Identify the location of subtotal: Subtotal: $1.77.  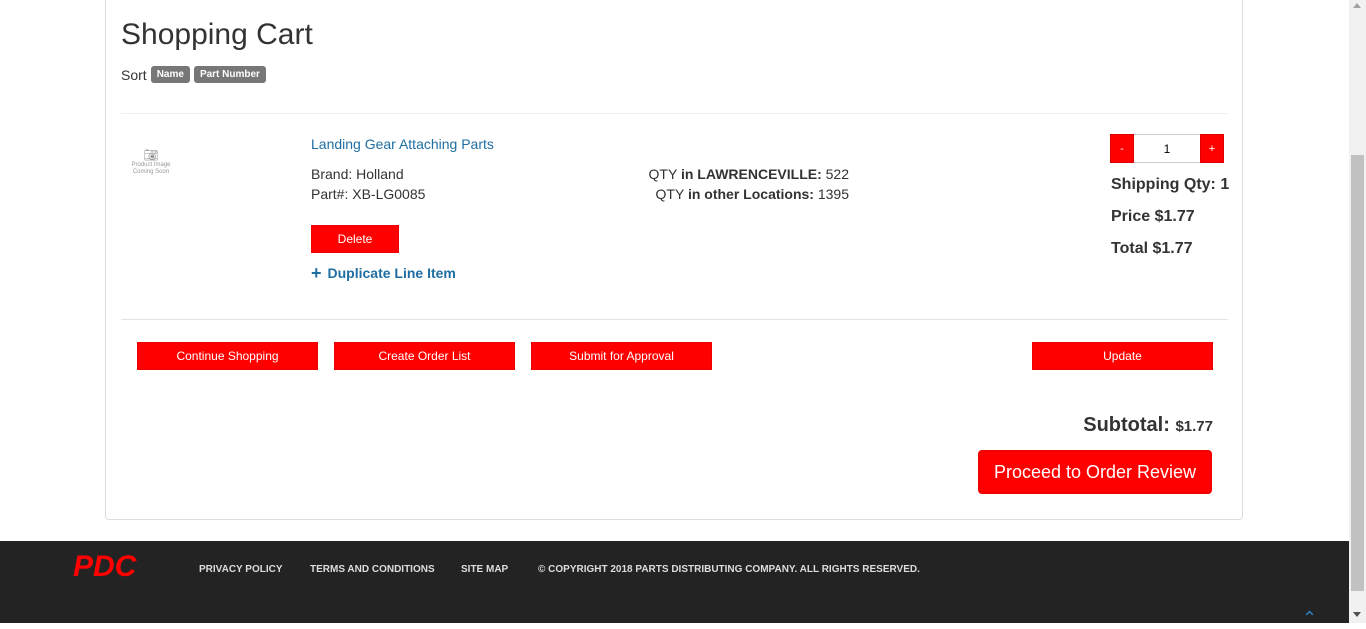
(1148, 425).